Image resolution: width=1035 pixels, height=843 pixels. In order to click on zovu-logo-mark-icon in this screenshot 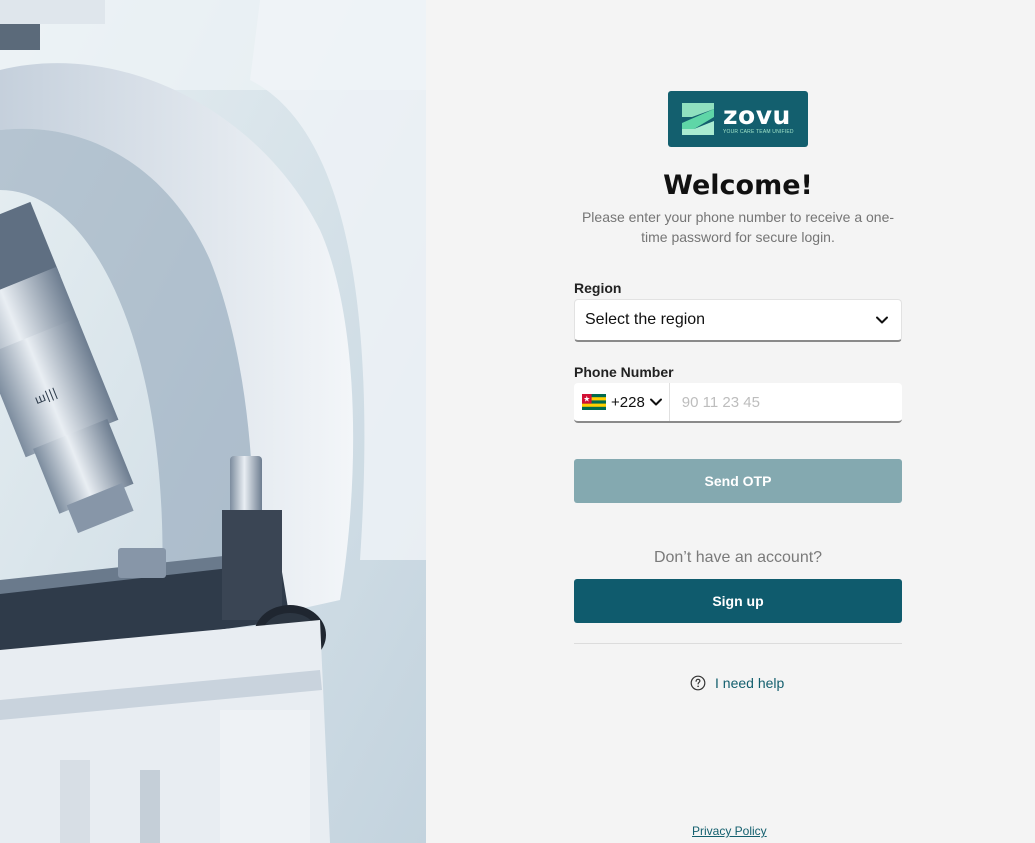, I will do `click(698, 119)`.